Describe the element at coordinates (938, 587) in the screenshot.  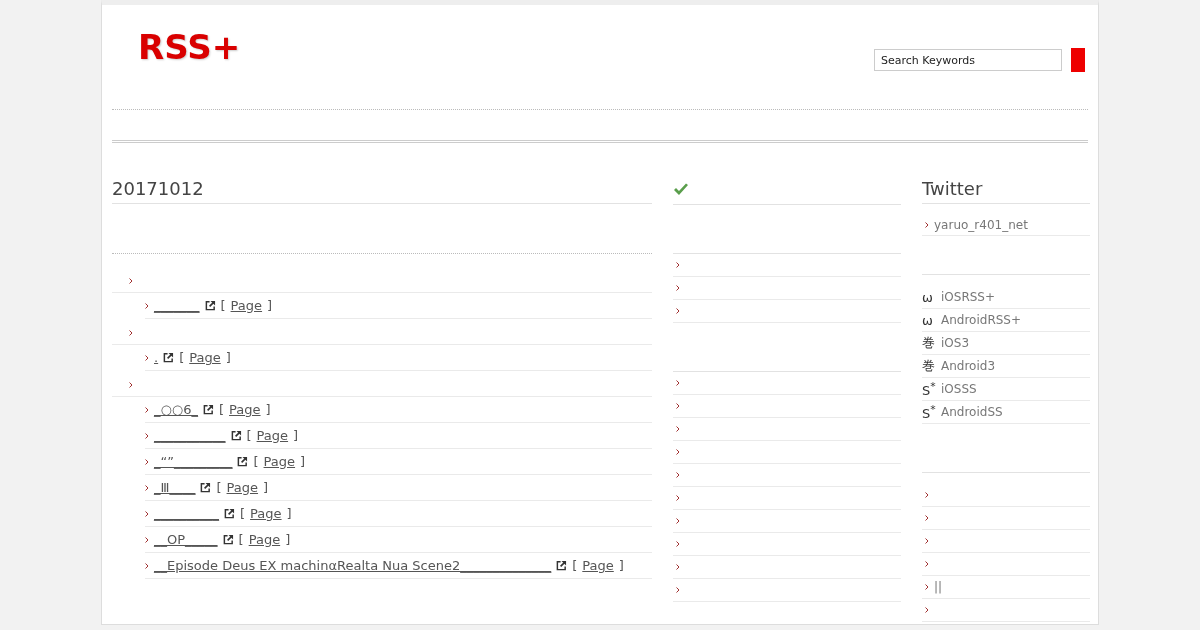
I see `sidebar-link: ||` at that location.